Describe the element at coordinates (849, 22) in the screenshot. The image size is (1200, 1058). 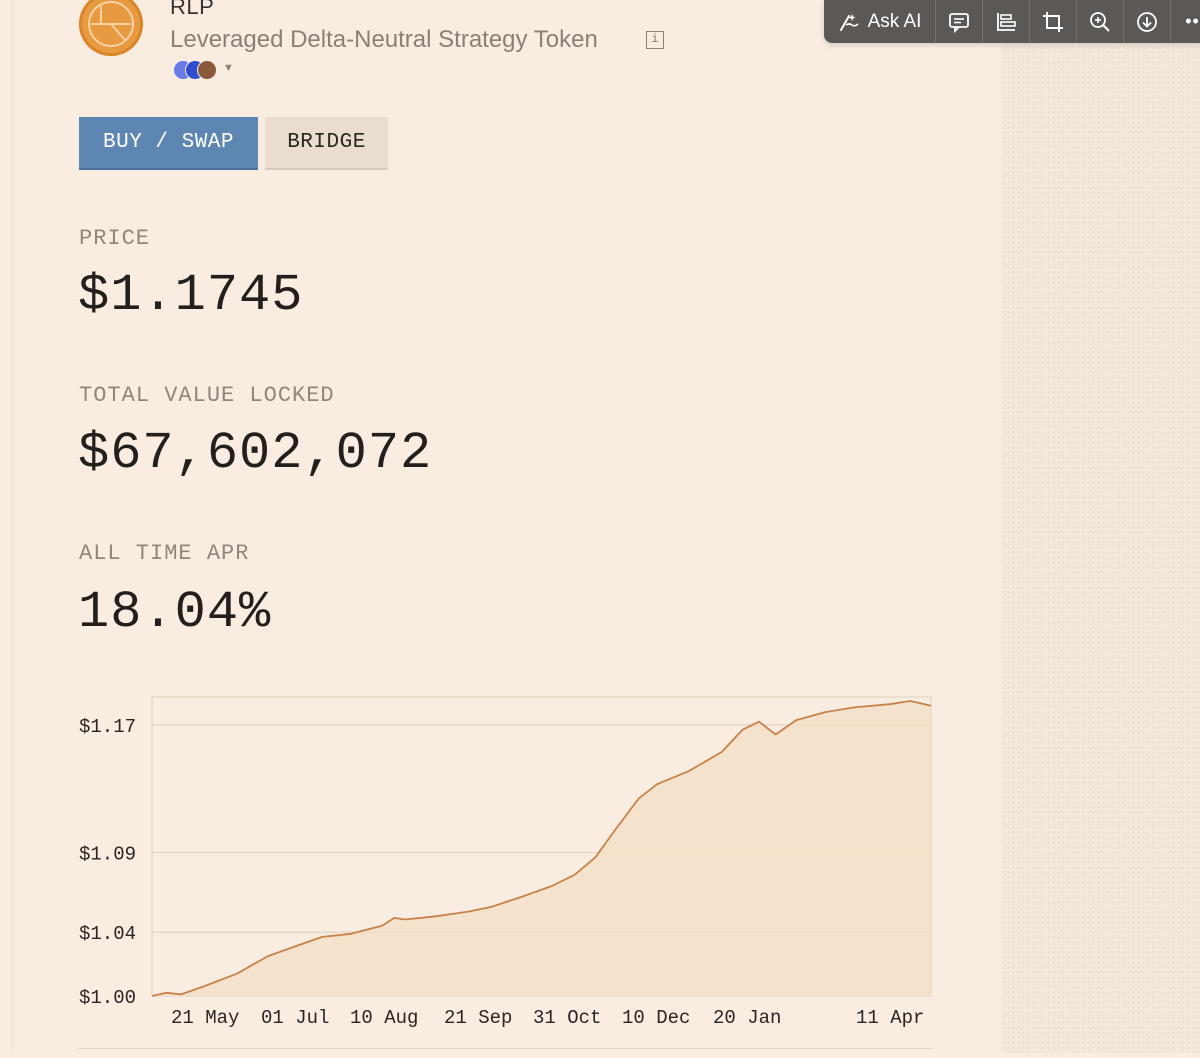
I see `sparkle-icon` at that location.